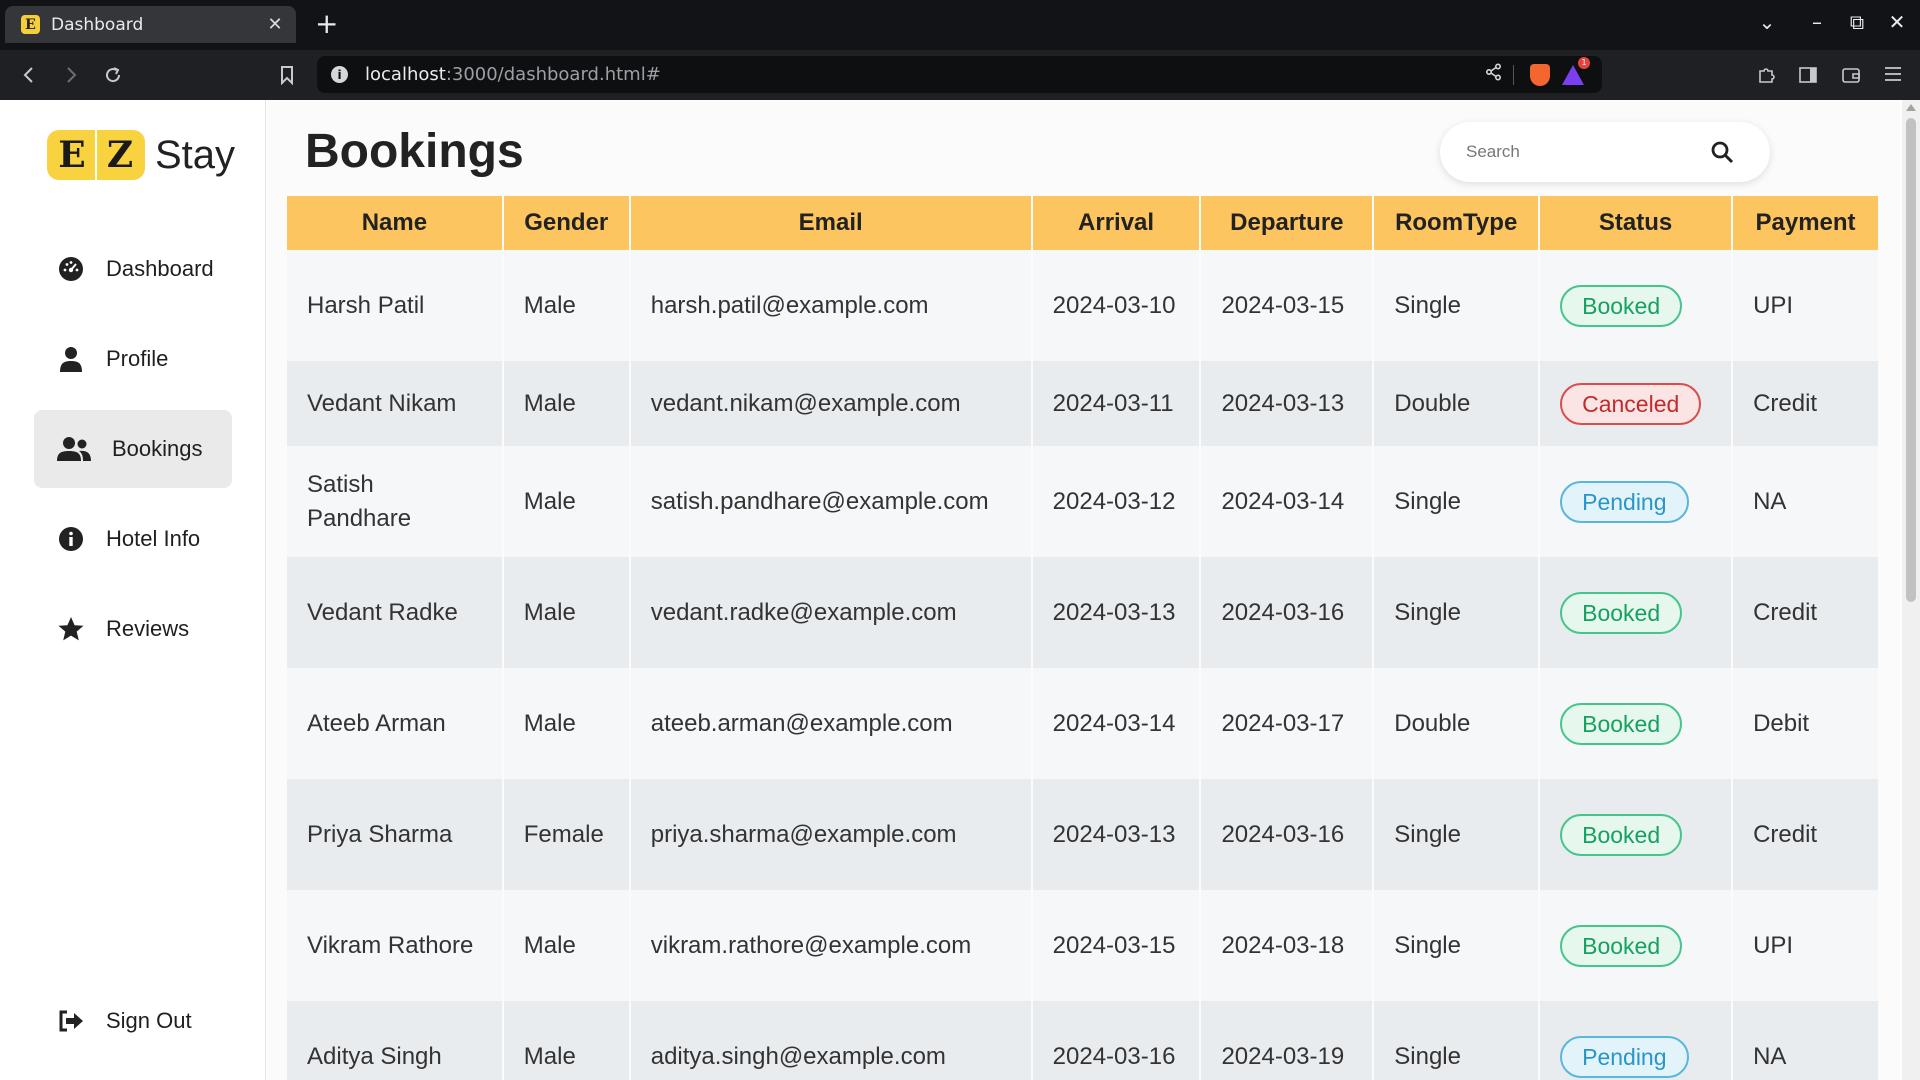 The width and height of the screenshot is (1920, 1080). What do you see at coordinates (150, 24) in the screenshot?
I see `browser-tab: E Dashboard ✕` at bounding box center [150, 24].